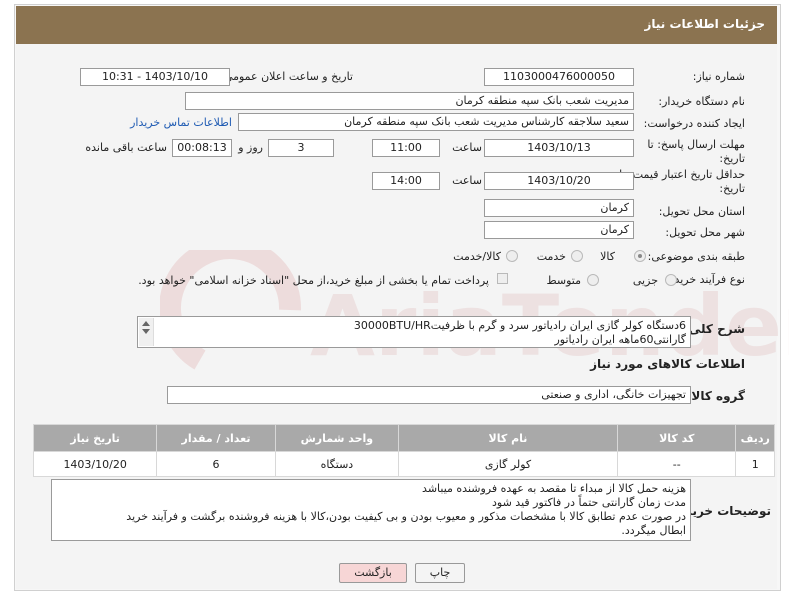 This screenshot has height=598, width=789. Describe the element at coordinates (645, 280) in the screenshot. I see `process-option-minor: جزیی` at that location.